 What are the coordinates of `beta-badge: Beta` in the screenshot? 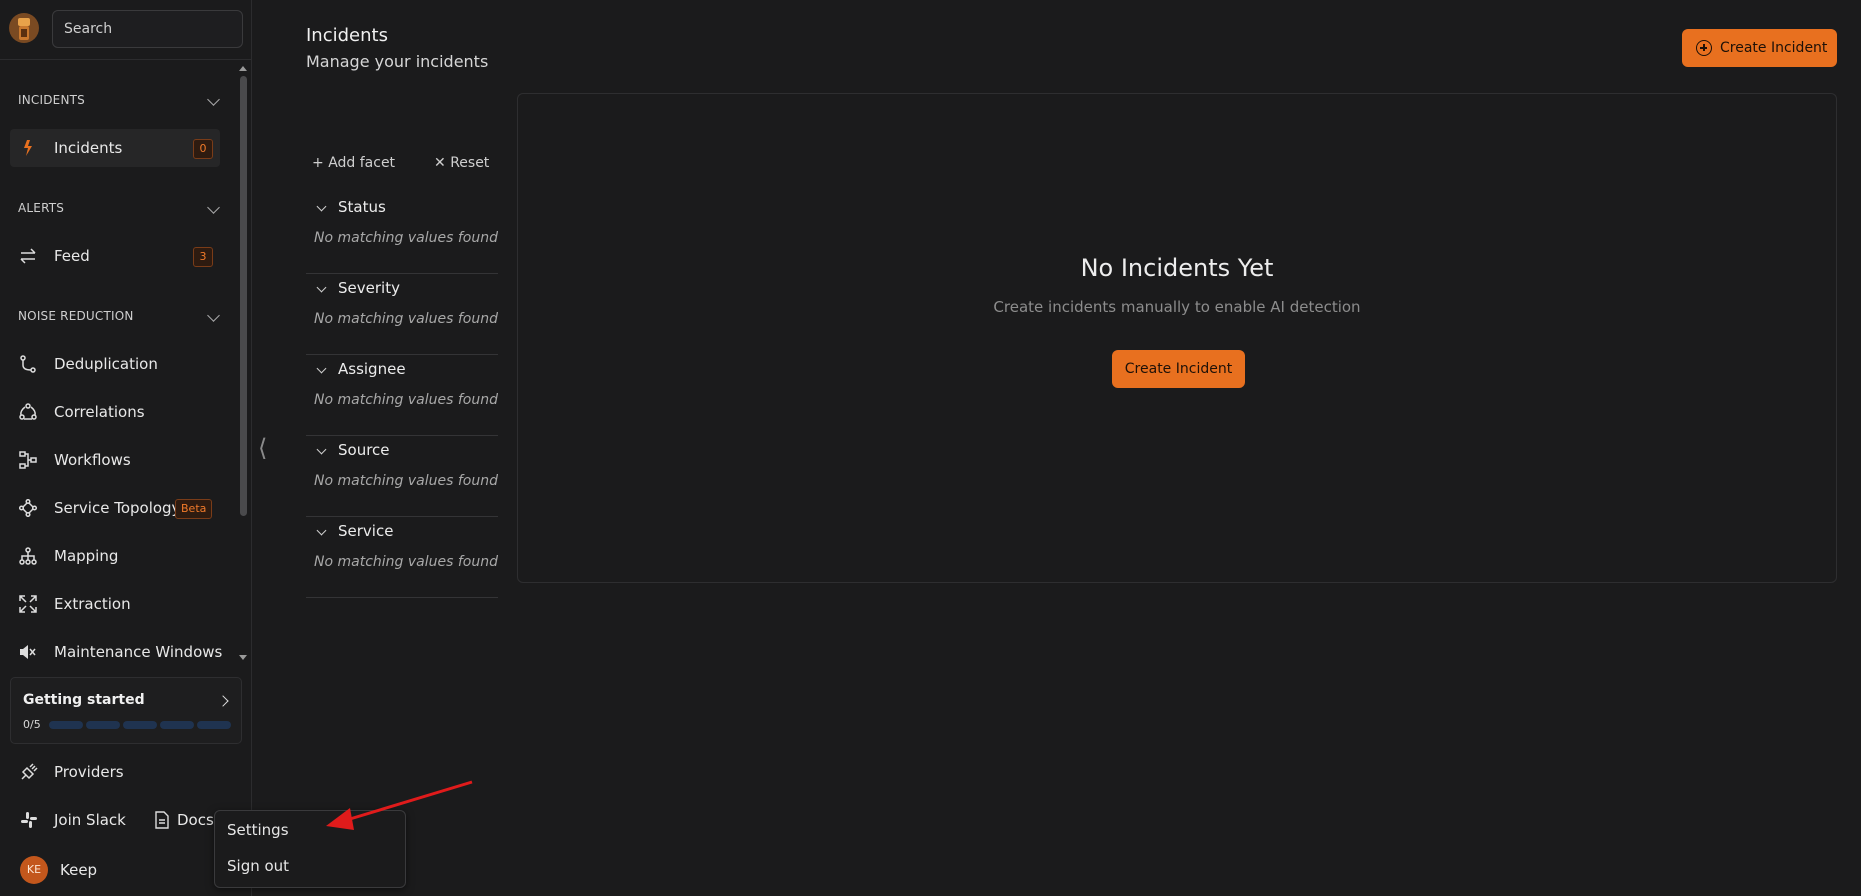 It's located at (194, 509).